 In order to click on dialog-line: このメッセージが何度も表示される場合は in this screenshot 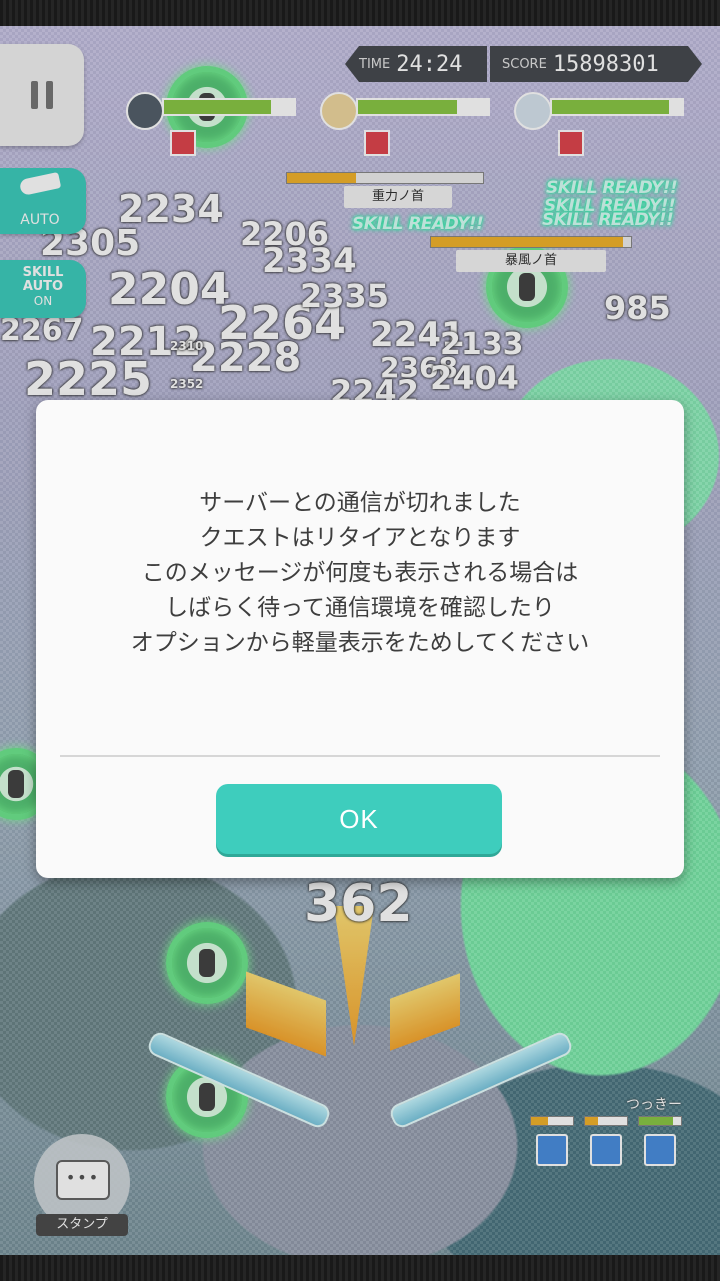, I will do `click(360, 573)`.